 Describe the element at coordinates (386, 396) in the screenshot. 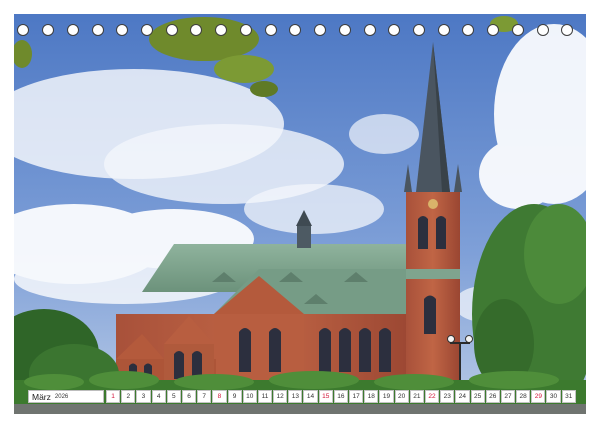

I see `day-cell: 19` at that location.